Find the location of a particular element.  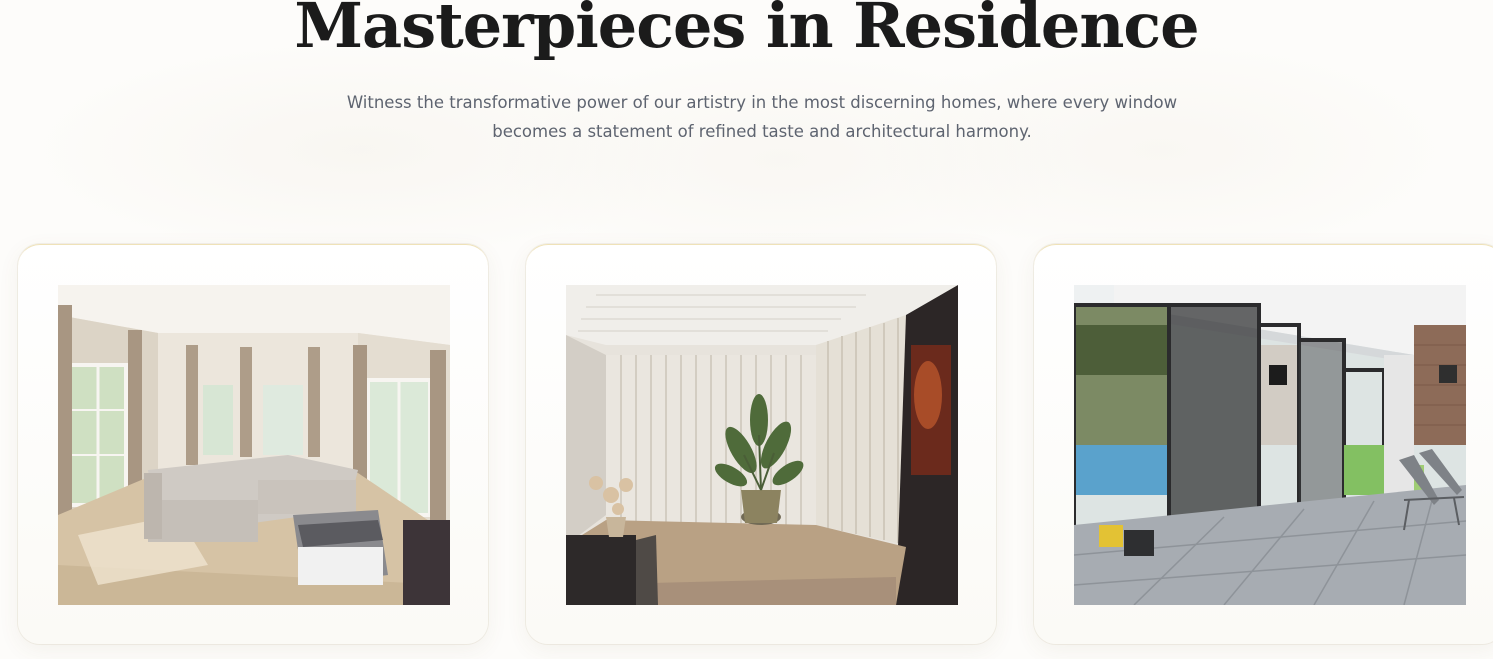

gallery-photo-vertical-blinds is located at coordinates (762, 445).